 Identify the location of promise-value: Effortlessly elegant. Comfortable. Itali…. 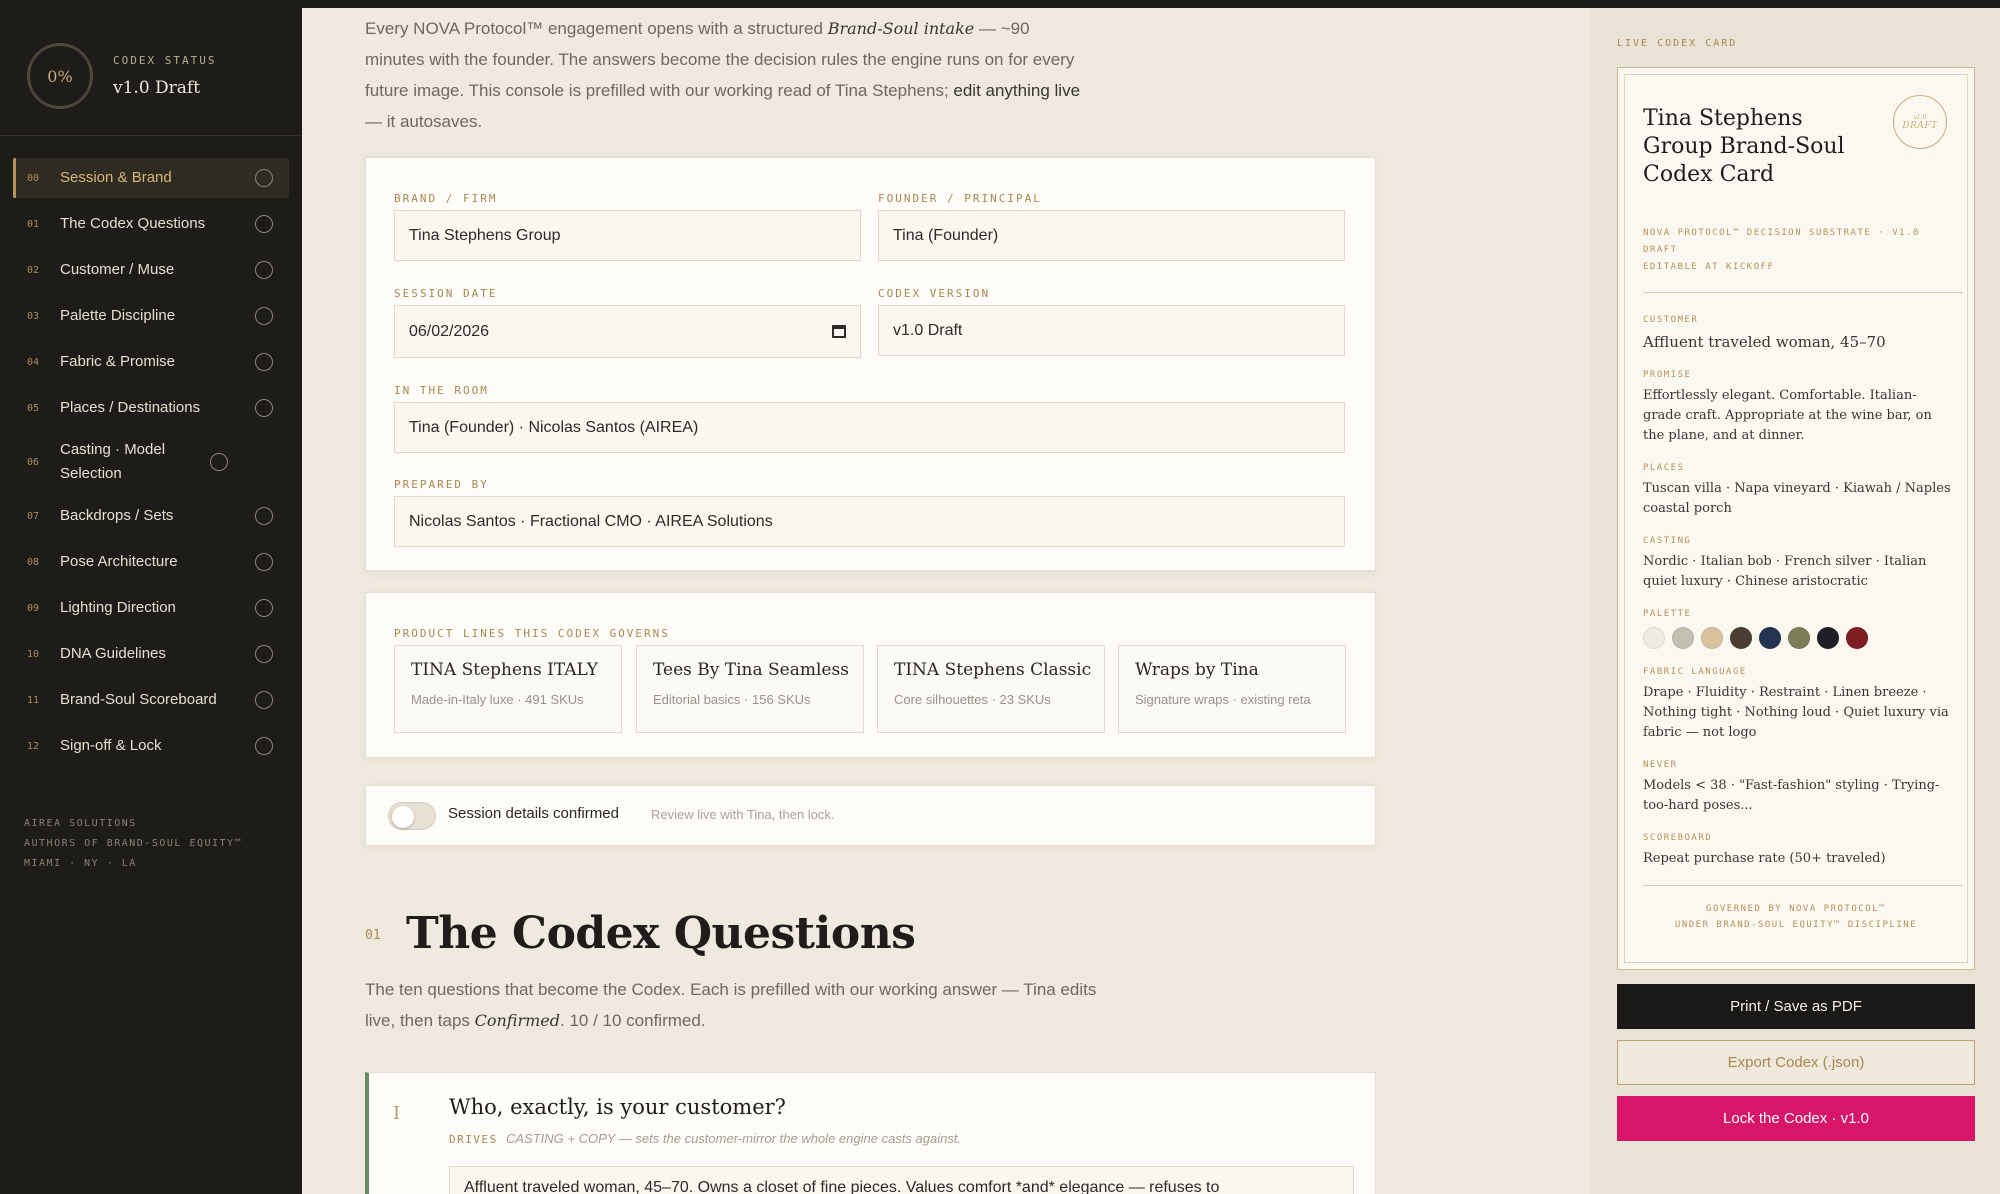
(1787, 415).